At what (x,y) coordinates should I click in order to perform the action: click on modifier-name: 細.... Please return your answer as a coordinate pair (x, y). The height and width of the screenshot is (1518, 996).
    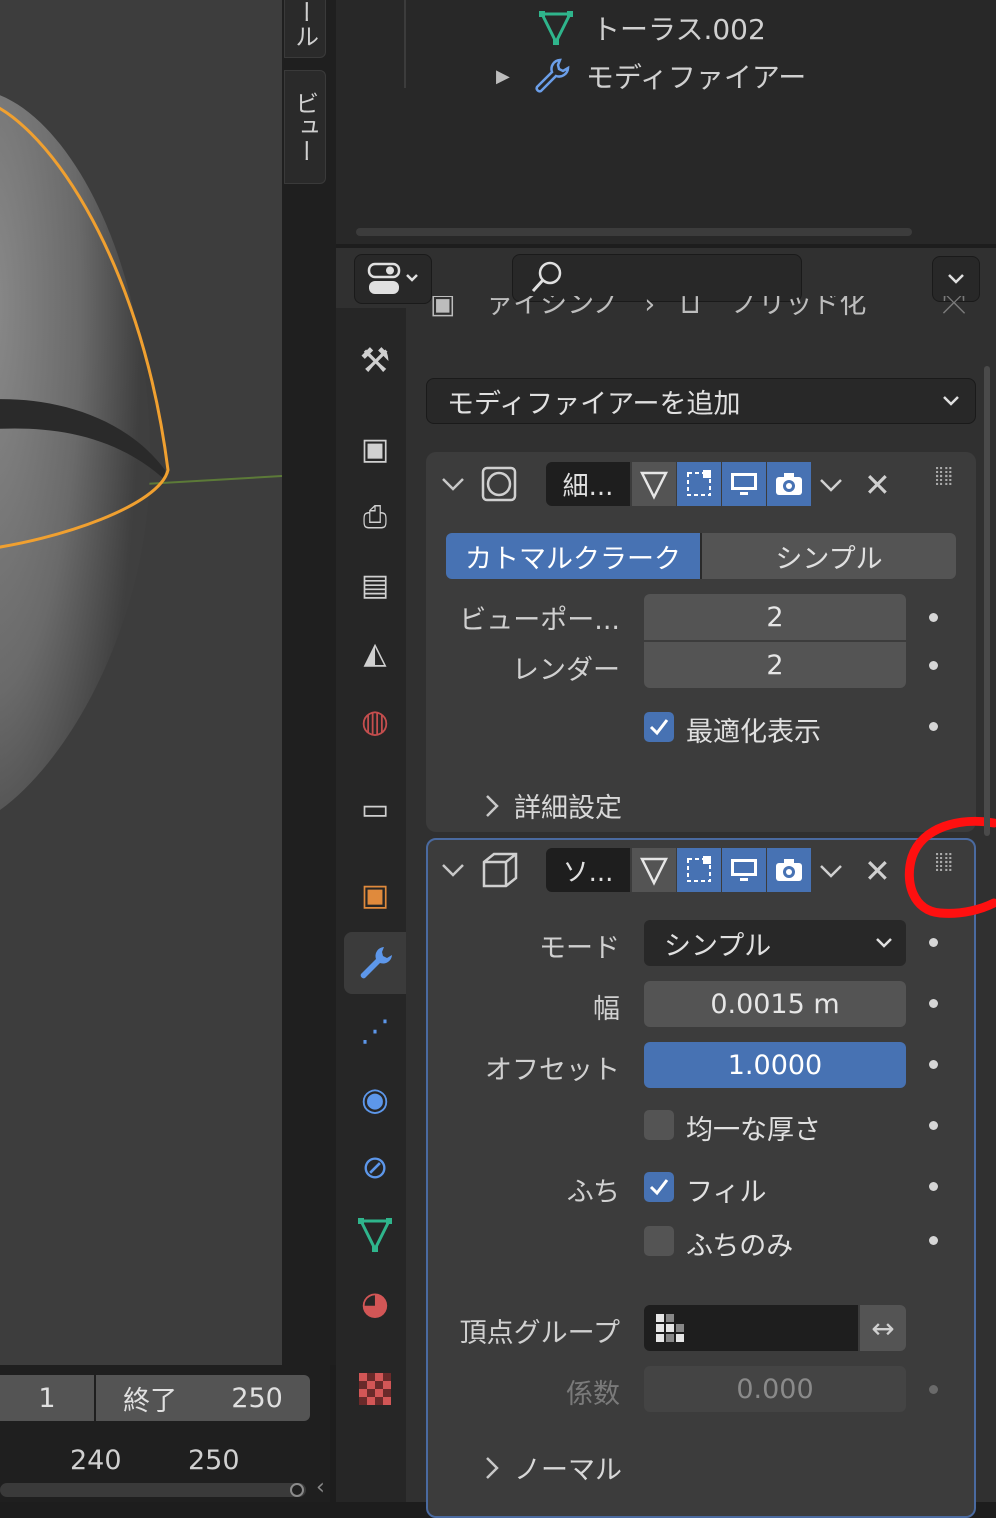
    Looking at the image, I should click on (588, 486).